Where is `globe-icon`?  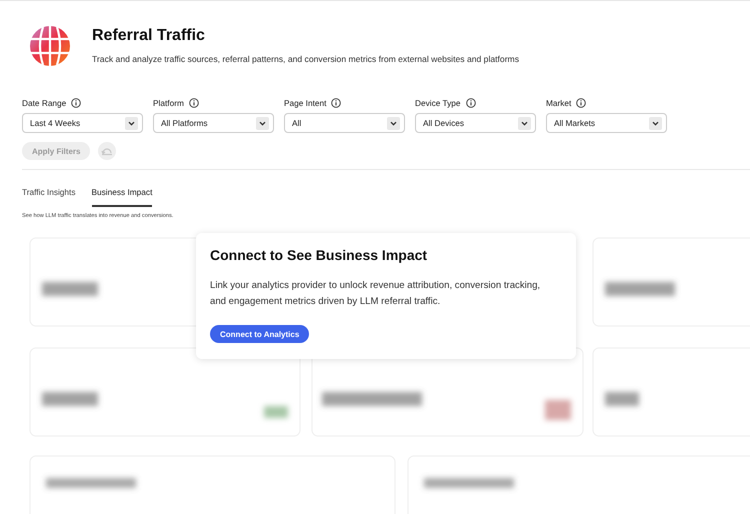
globe-icon is located at coordinates (50, 46).